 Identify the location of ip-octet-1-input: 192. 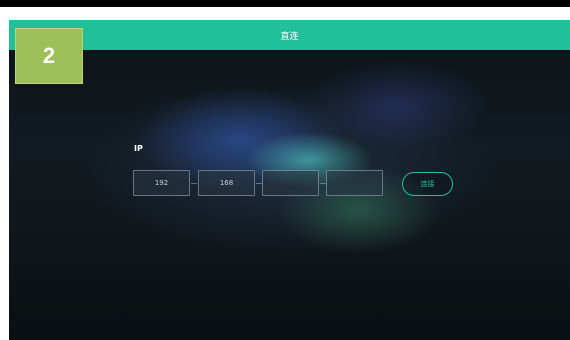
(161, 183).